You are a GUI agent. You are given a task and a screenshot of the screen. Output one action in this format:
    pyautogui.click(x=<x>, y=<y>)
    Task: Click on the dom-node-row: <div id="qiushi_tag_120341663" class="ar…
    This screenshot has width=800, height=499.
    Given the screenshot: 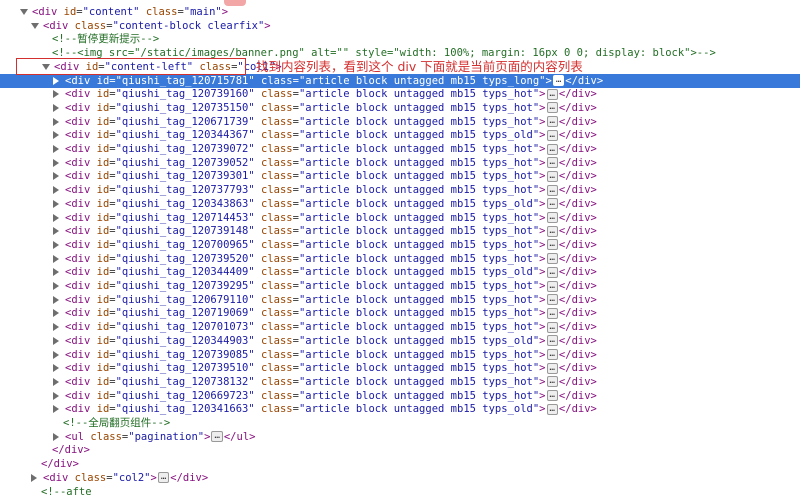 What is the action you would take?
    pyautogui.click(x=400, y=409)
    